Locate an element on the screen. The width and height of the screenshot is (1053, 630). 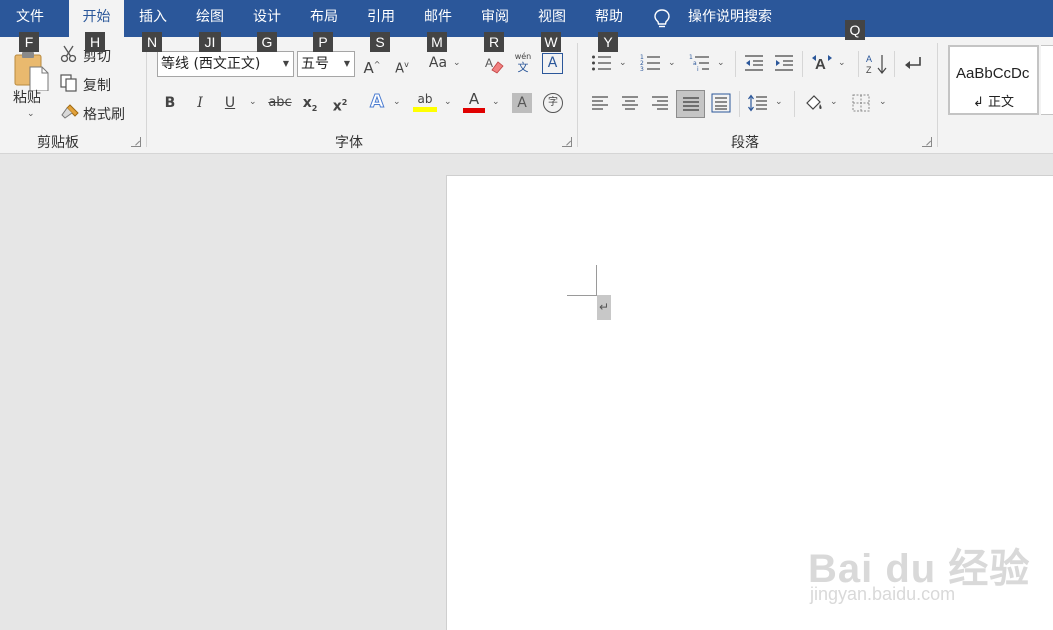
font-color-button: A is located at coordinates (474, 103).